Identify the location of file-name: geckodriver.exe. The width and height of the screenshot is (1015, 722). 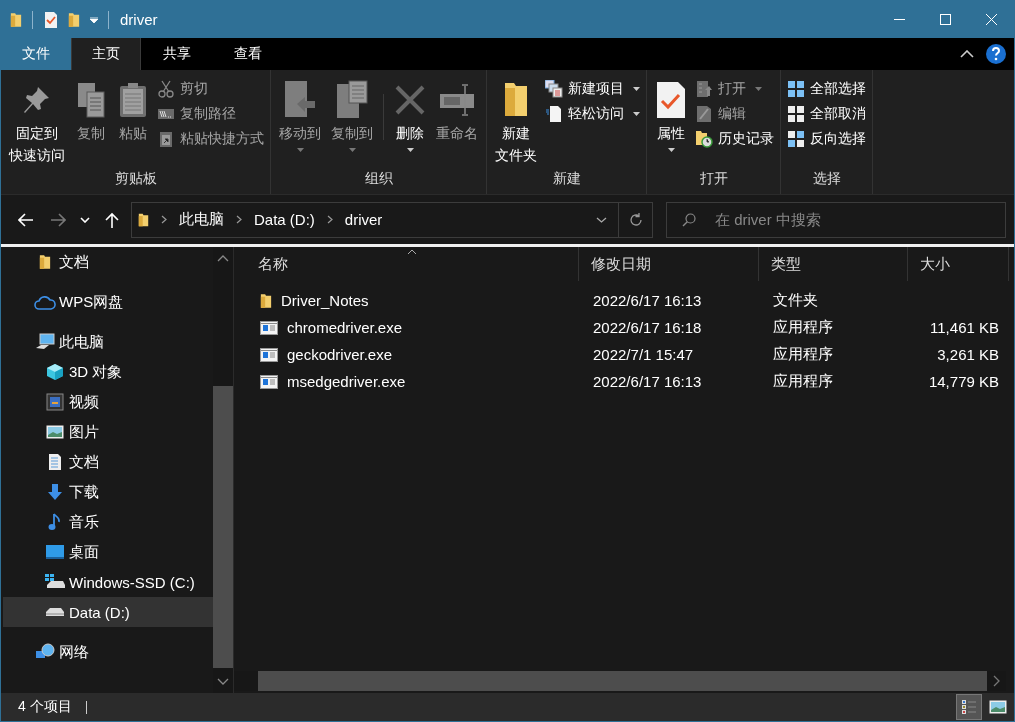
(340, 354).